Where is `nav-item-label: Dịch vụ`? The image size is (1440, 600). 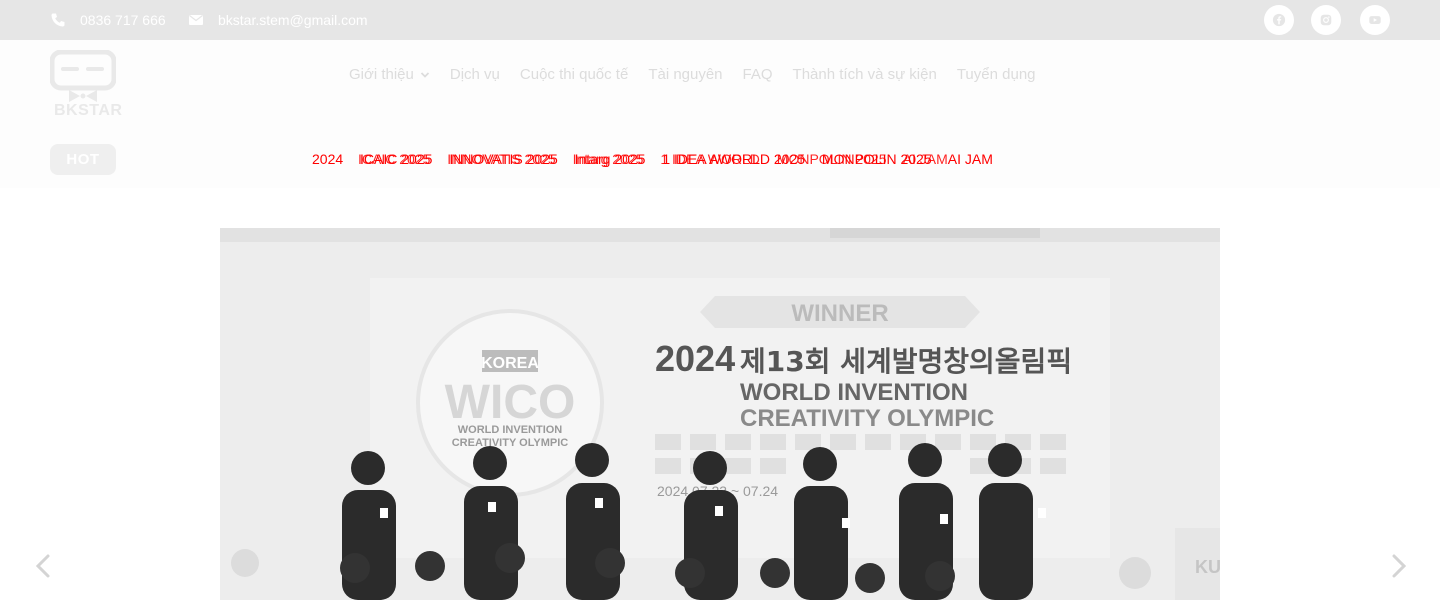
nav-item-label: Dịch vụ is located at coordinates (474, 74).